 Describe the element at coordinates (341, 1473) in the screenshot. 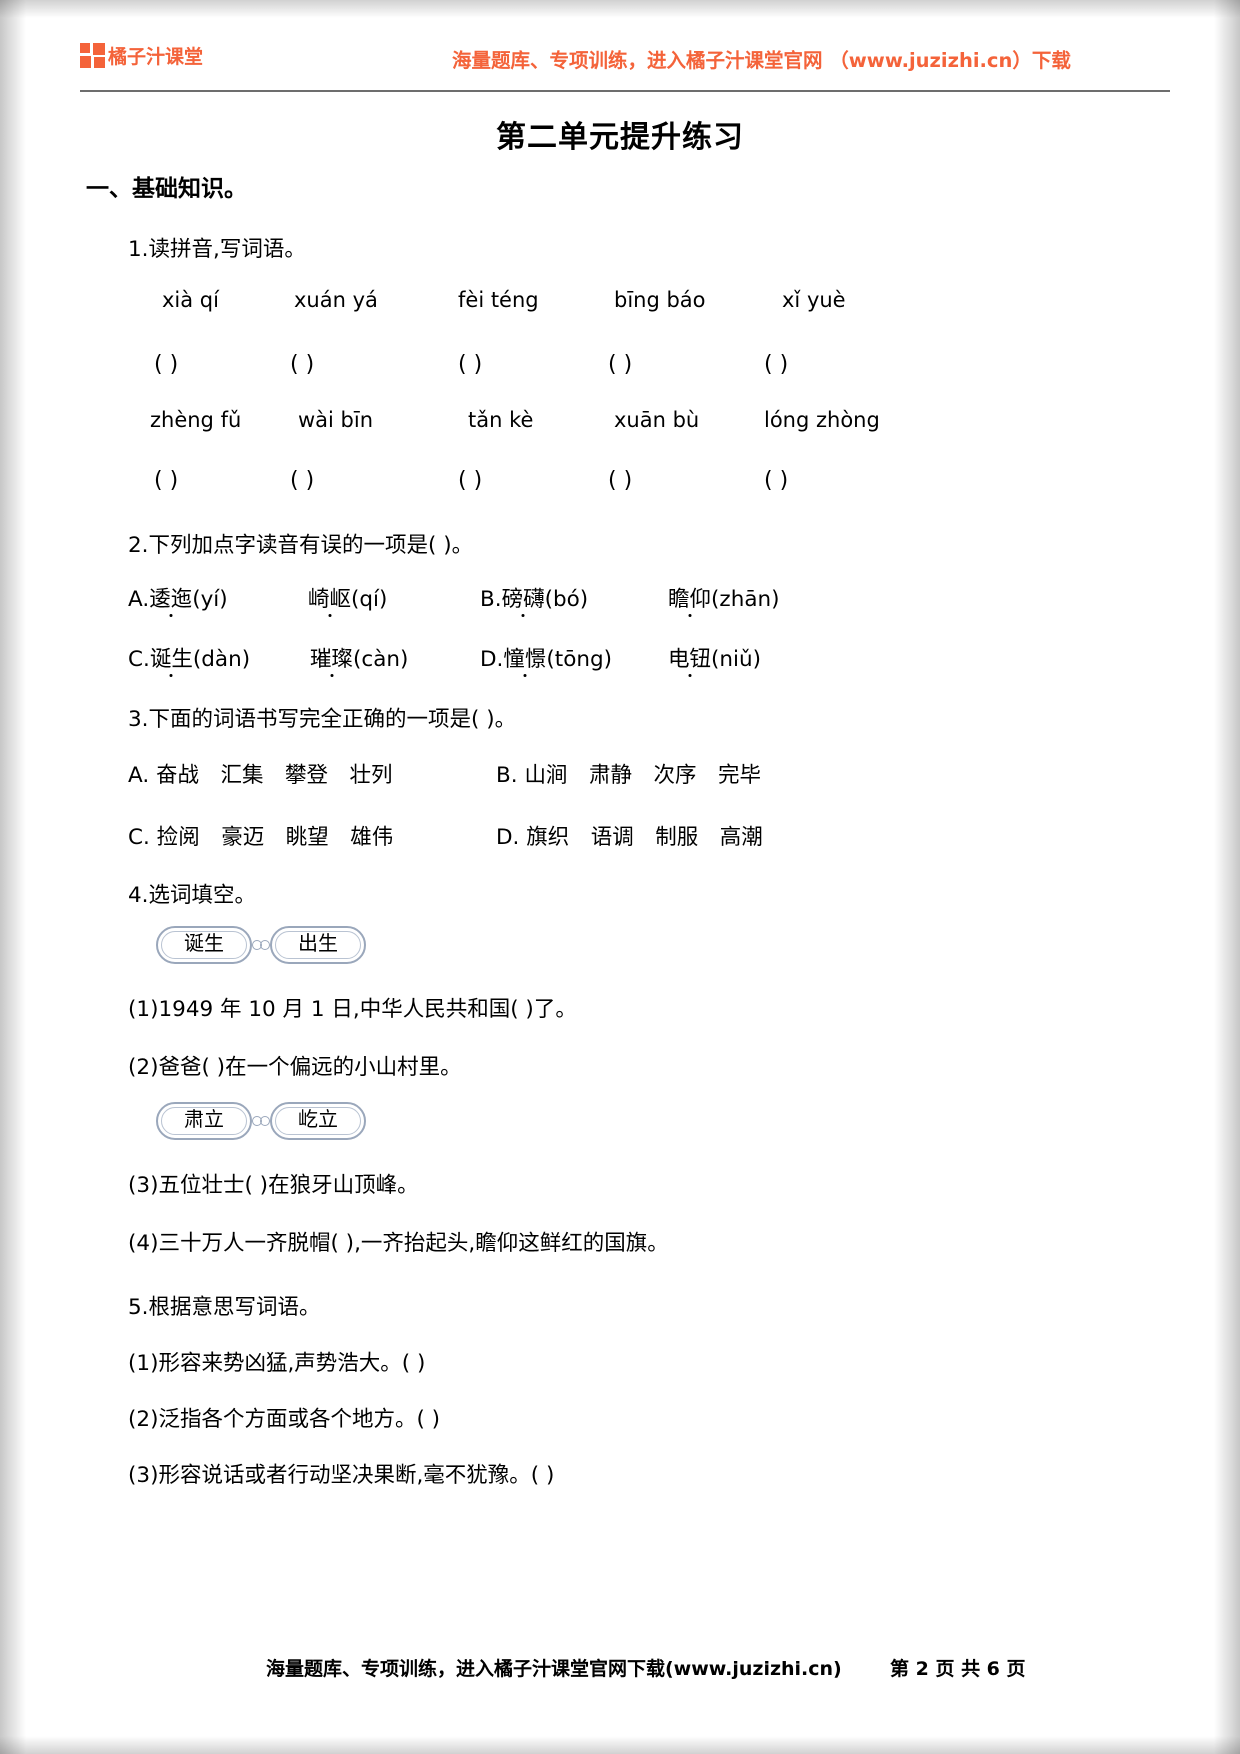

I see `question-5-item-3: (3)形容说话或者行动坚决果断,毫不犹豫。( )` at that location.